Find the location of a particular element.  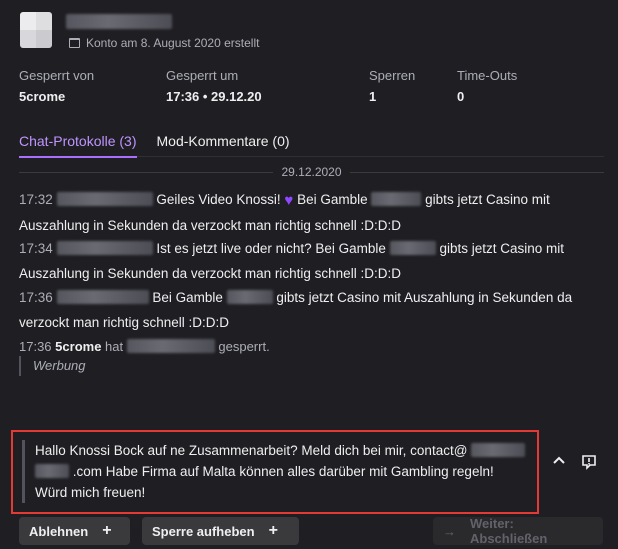

date-separator: 29.12.2020 is located at coordinates (311, 172).